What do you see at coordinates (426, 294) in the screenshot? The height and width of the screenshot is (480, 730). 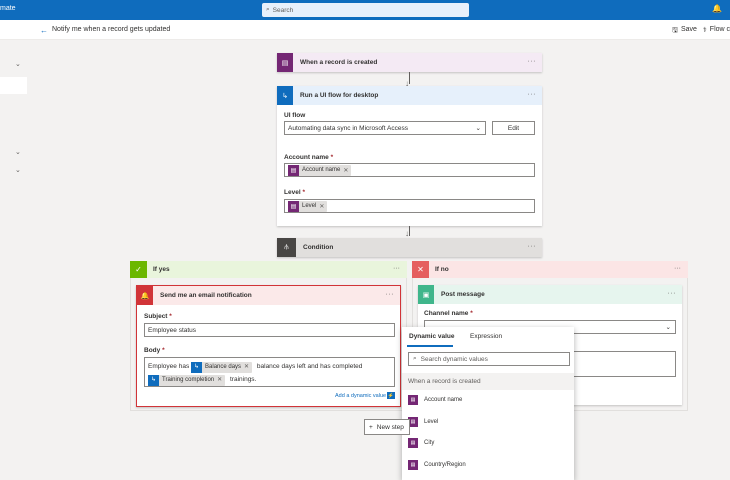 I see `chat-icon: ▣` at bounding box center [426, 294].